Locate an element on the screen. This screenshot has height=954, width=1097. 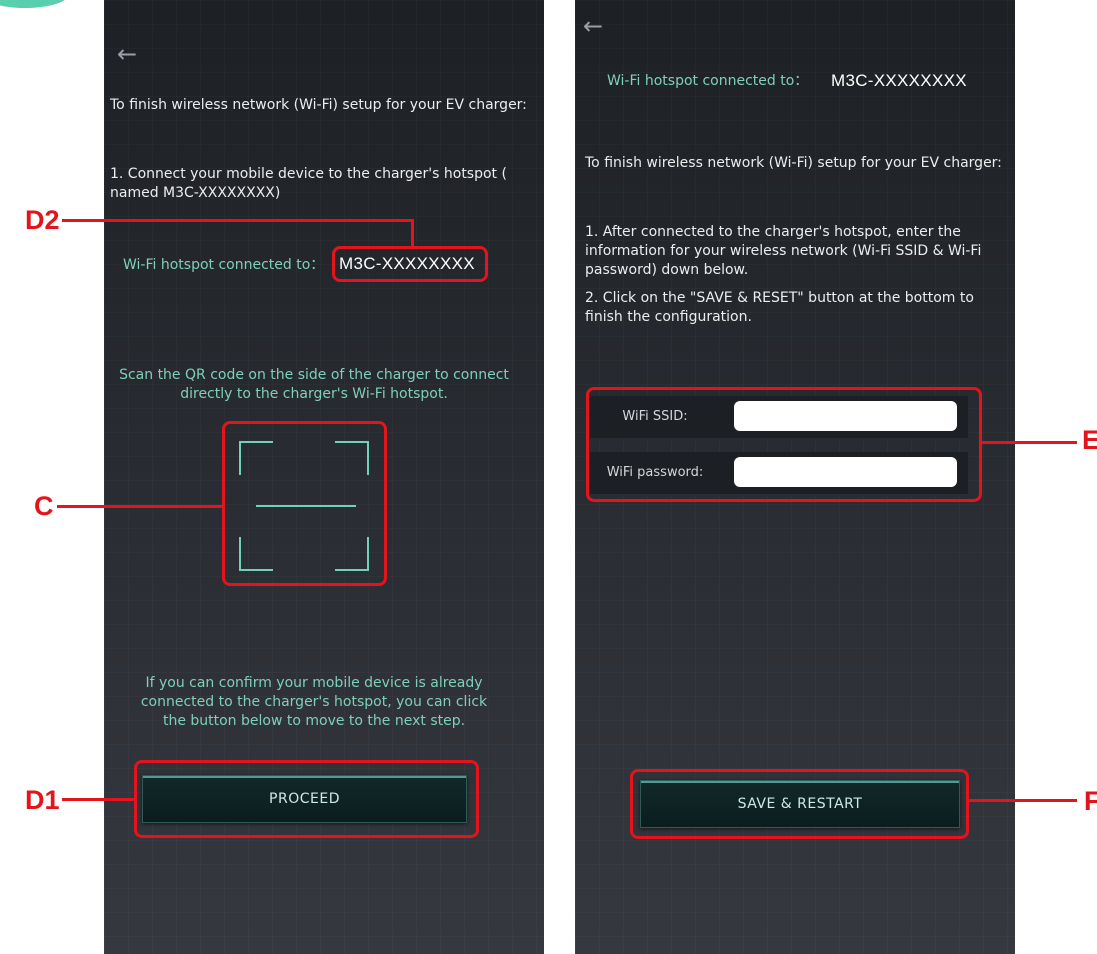
callout-line-c is located at coordinates (140, 506).